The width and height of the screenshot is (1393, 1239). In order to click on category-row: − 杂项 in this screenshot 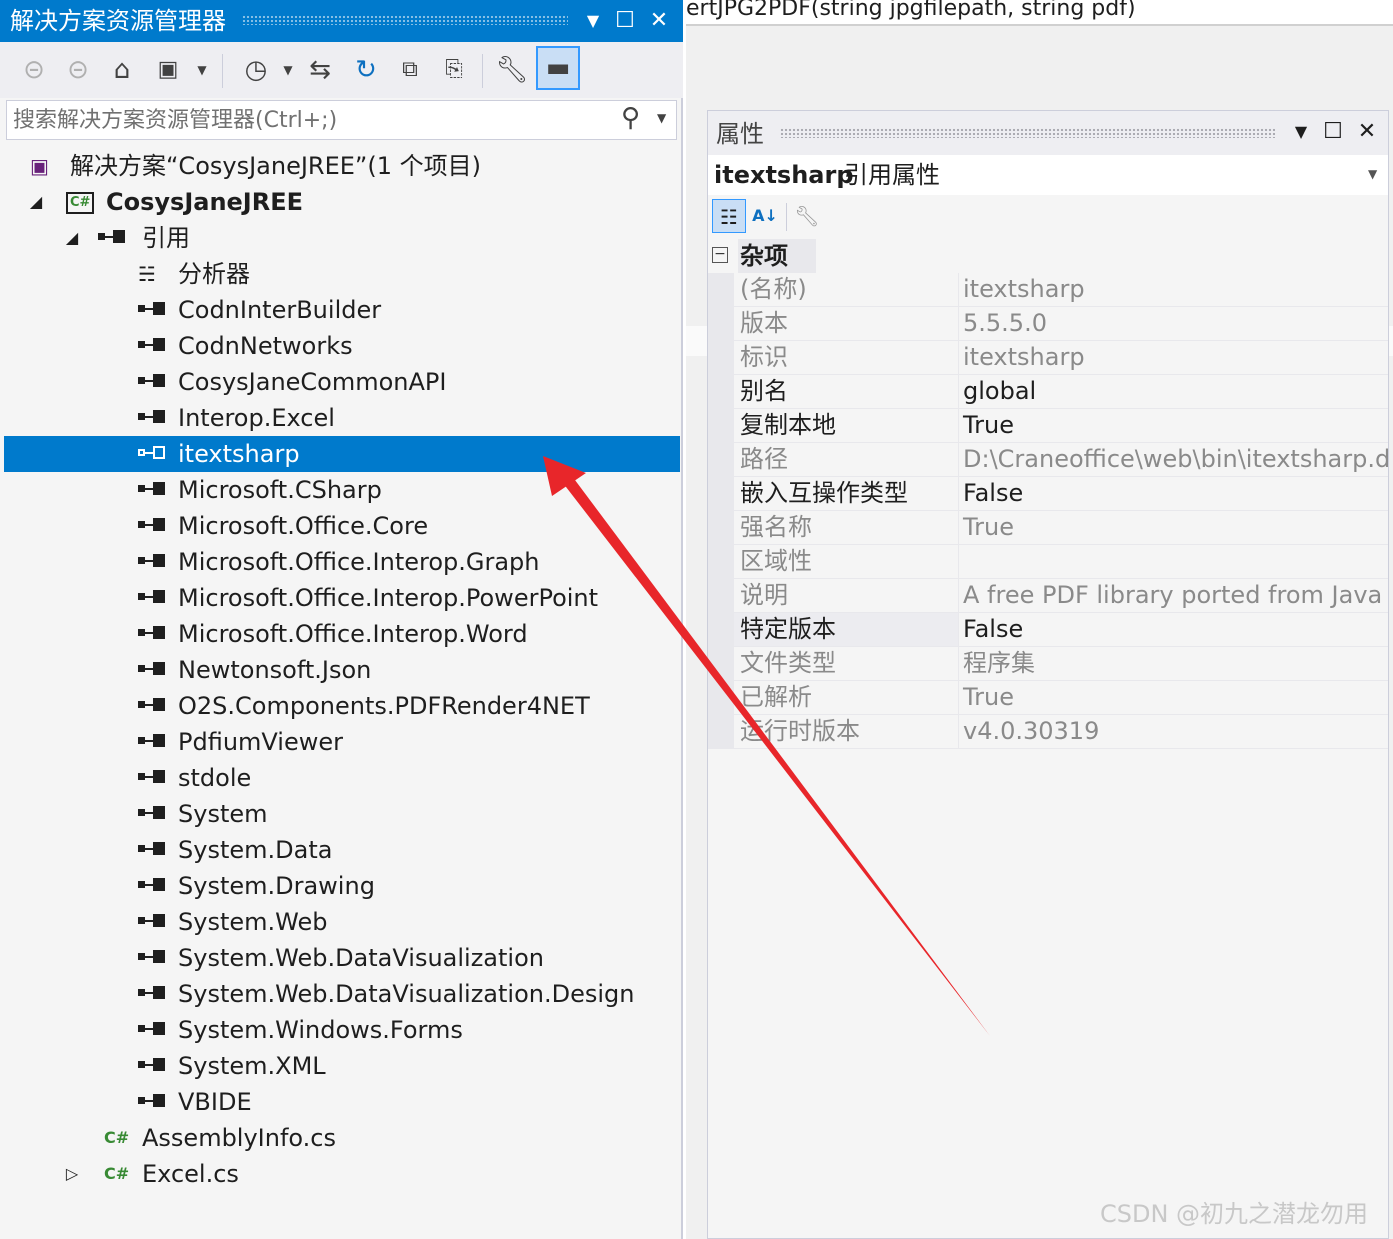, I will do `click(1048, 256)`.